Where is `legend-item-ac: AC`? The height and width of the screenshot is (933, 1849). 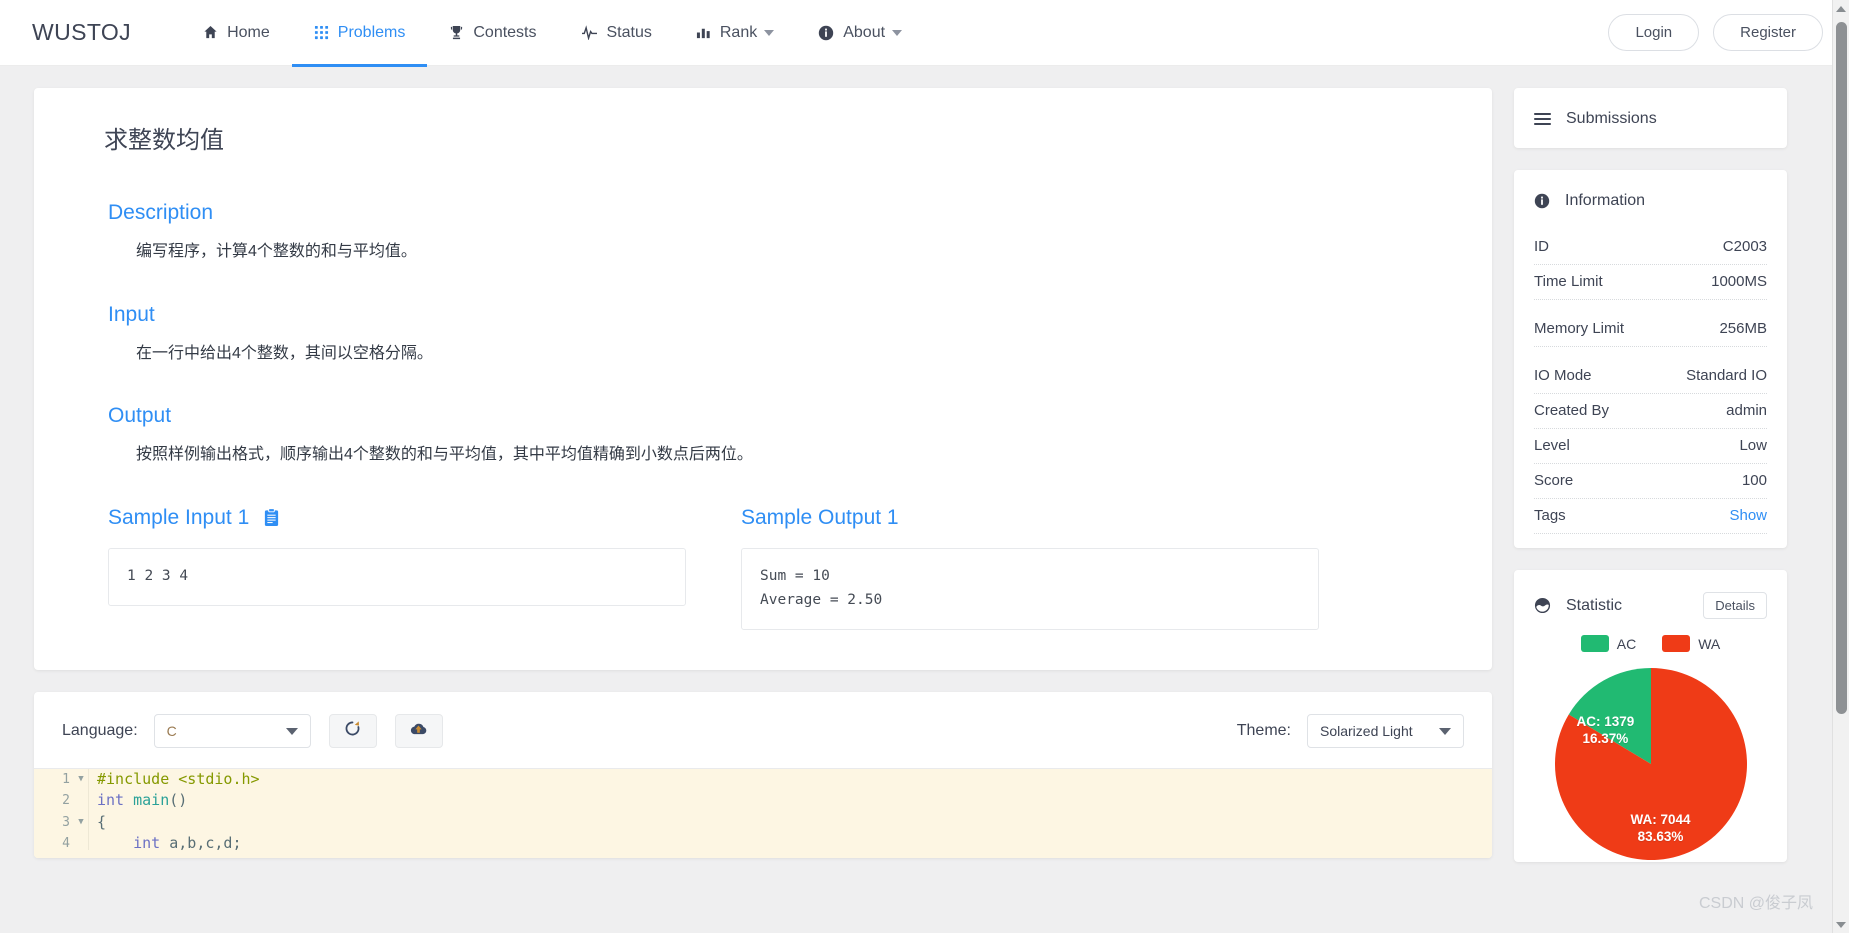 legend-item-ac: AC is located at coordinates (1608, 643).